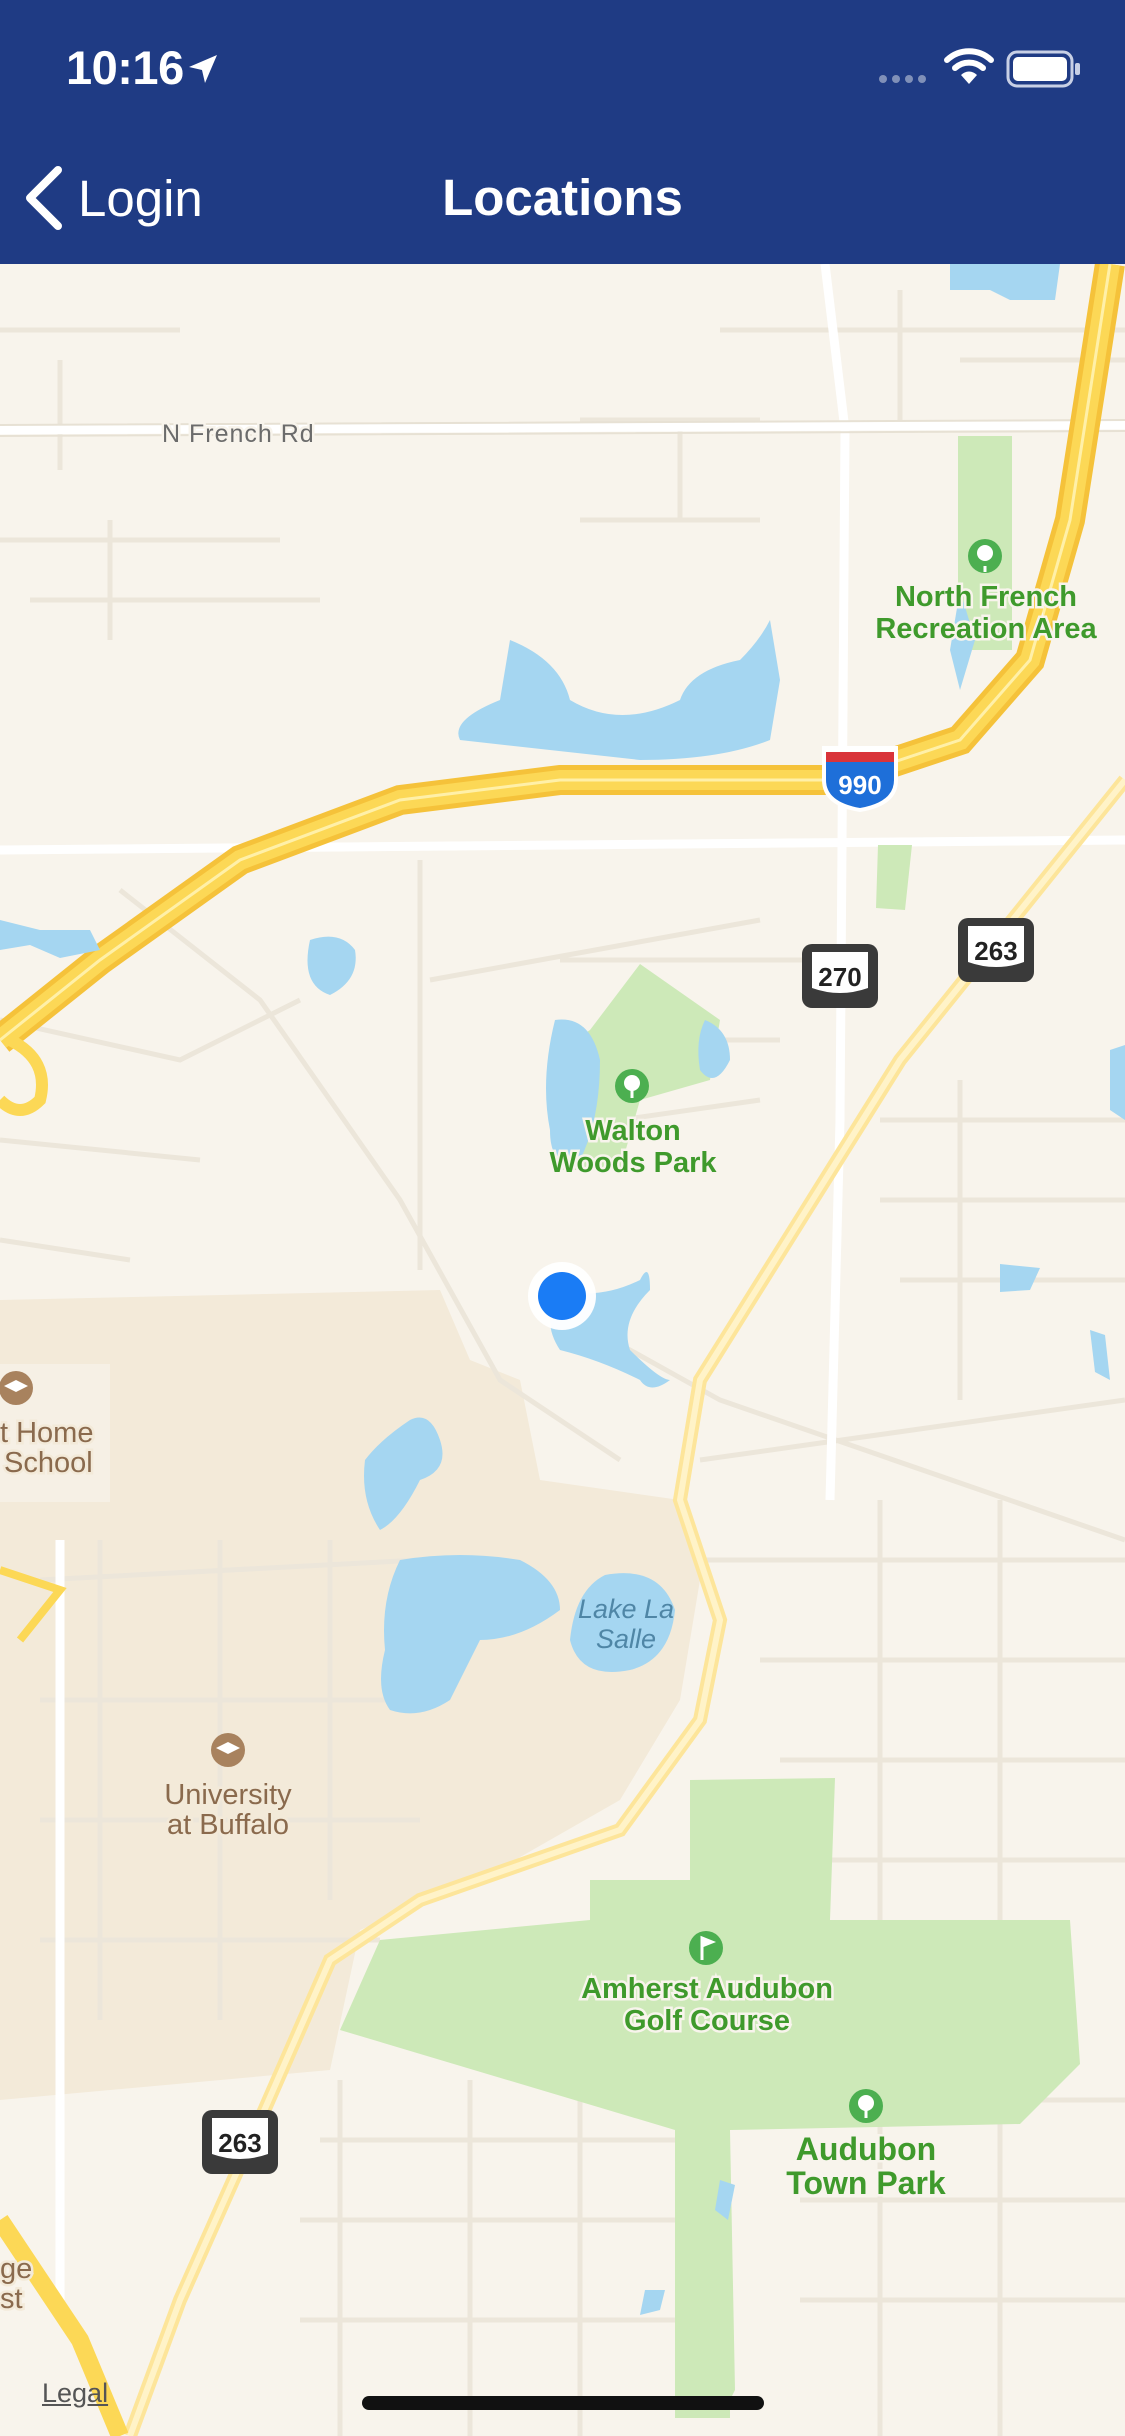 The height and width of the screenshot is (2436, 1125). What do you see at coordinates (986, 597) in the screenshot?
I see `park-name-line: North French` at bounding box center [986, 597].